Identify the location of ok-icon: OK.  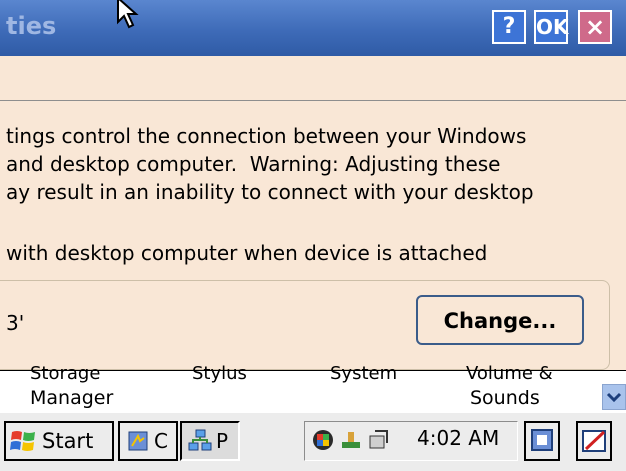
(552, 27).